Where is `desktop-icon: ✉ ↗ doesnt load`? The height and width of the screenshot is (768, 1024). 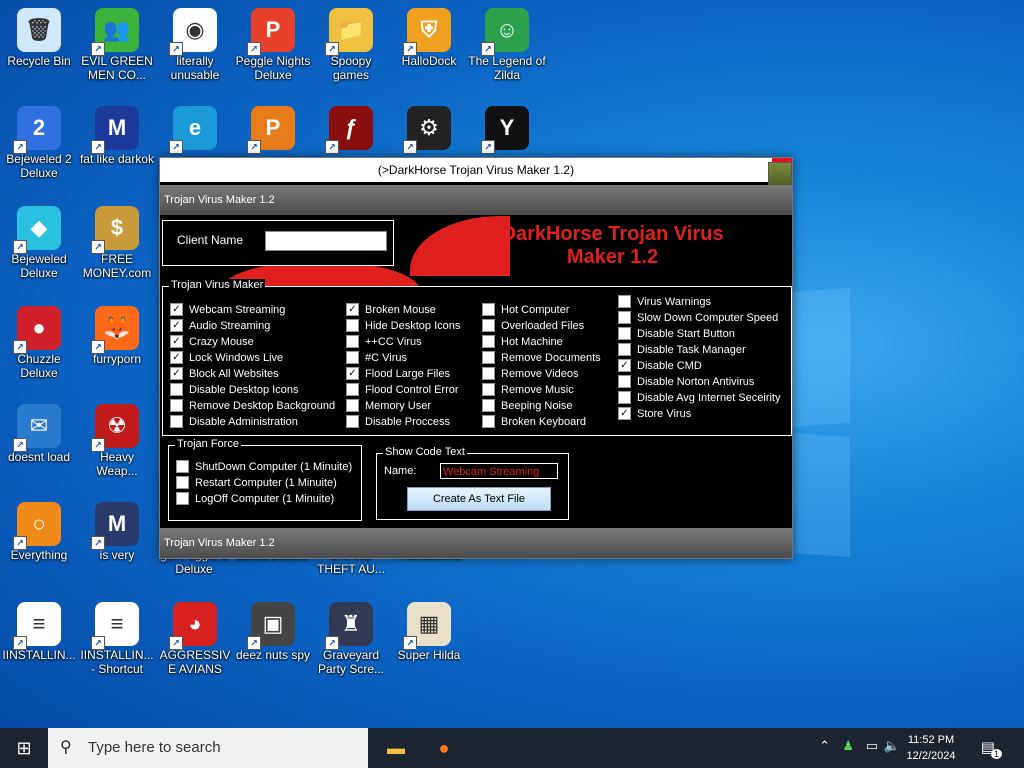
desktop-icon: ✉ ↗ doesnt load is located at coordinates (39, 430).